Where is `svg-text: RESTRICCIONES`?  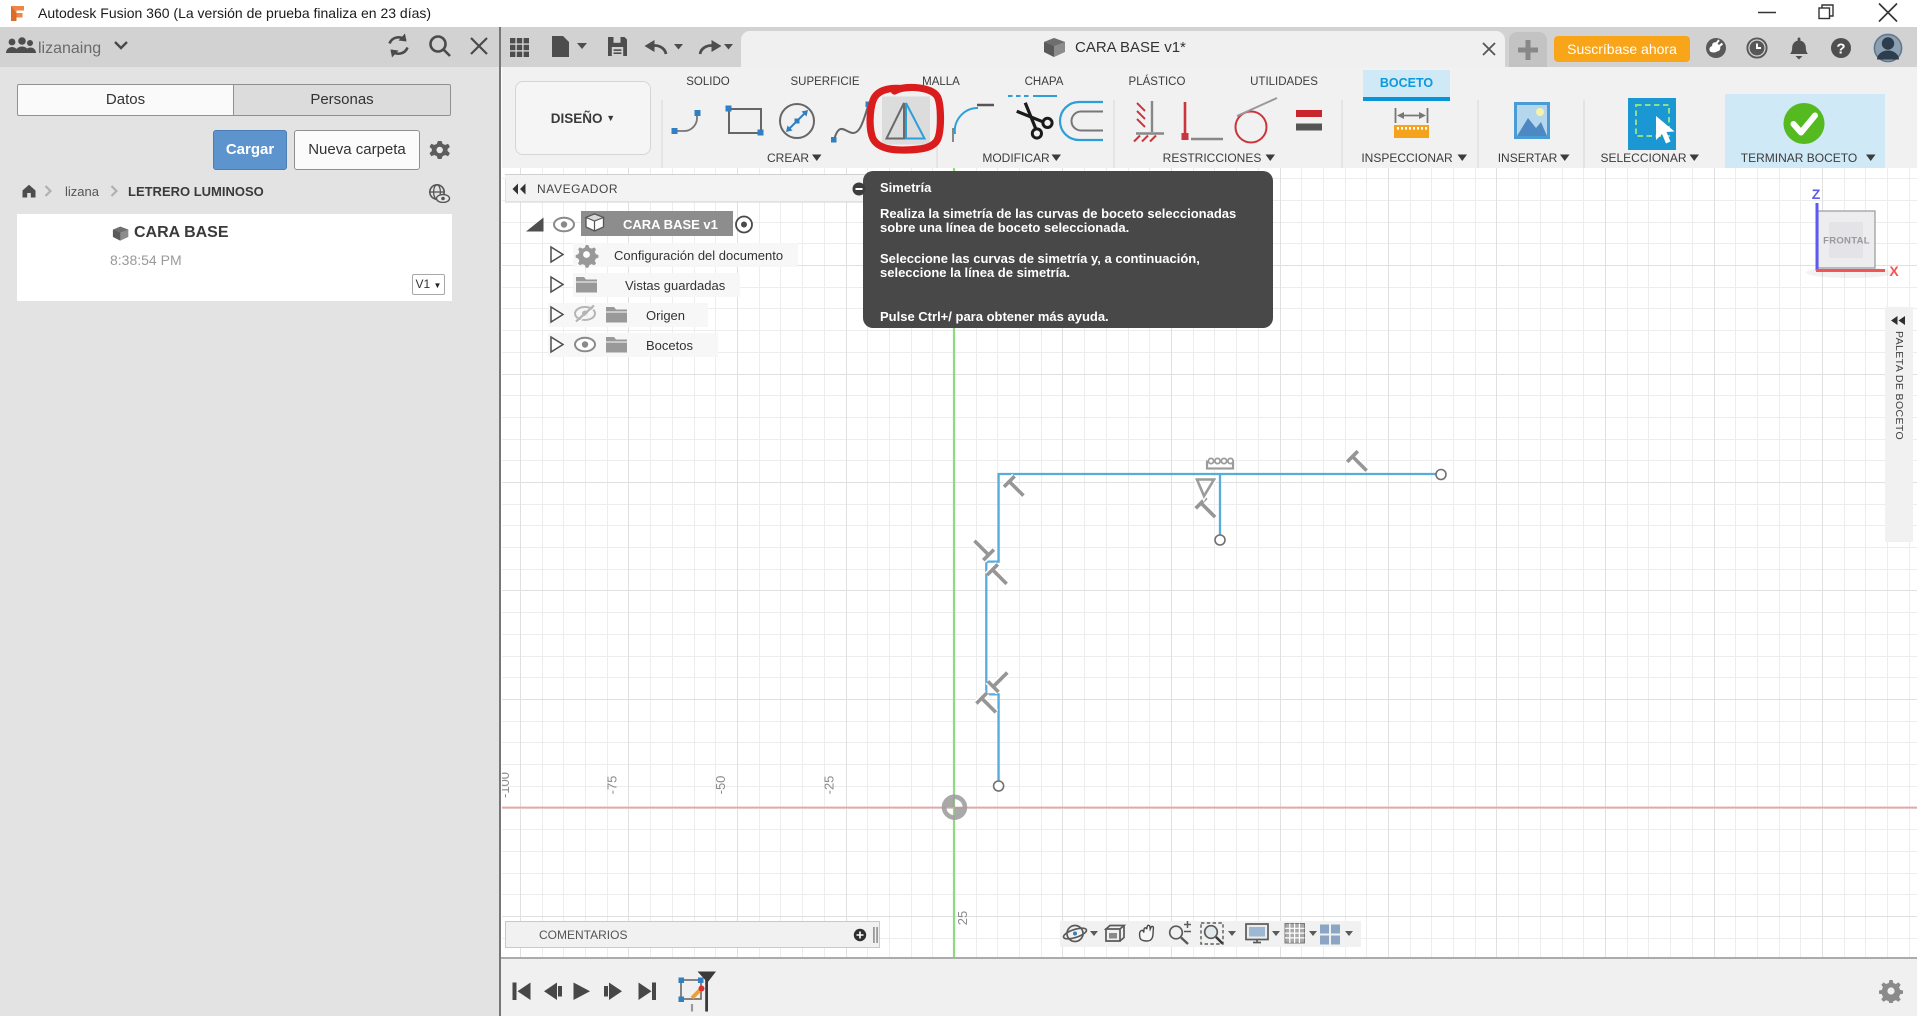
svg-text: RESTRICCIONES is located at coordinates (1212, 158).